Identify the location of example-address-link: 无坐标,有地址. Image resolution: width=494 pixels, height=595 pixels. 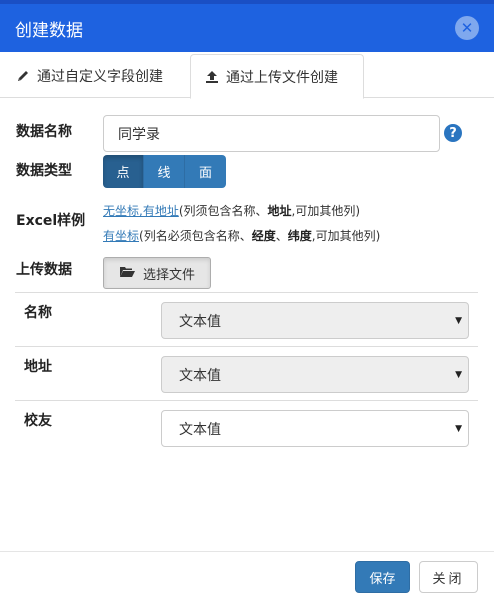
(141, 211).